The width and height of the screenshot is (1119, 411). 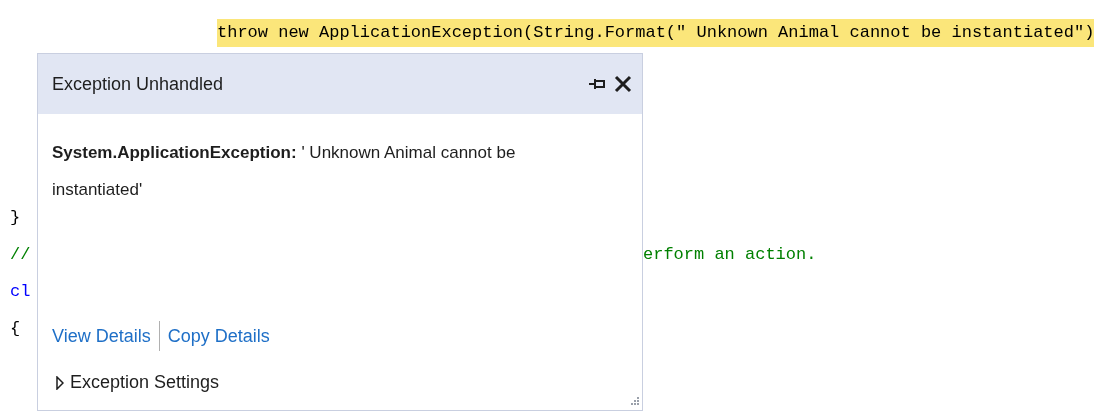 I want to click on code-line: cl, so click(x=20, y=291).